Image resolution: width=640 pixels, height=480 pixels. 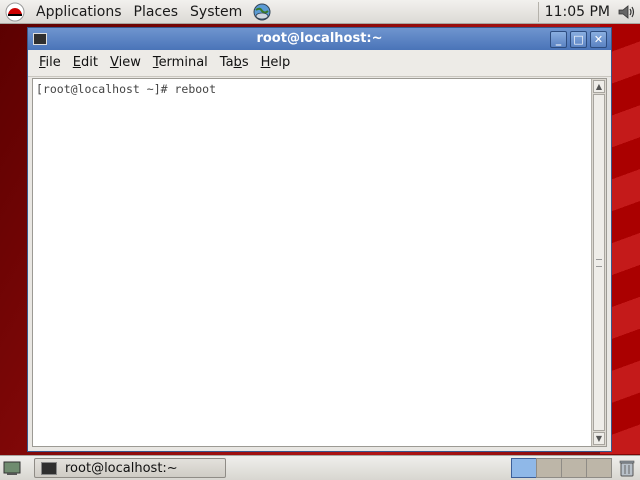 What do you see at coordinates (319, 63) in the screenshot?
I see `menubar: File Edit View Terminal Tabs Help` at bounding box center [319, 63].